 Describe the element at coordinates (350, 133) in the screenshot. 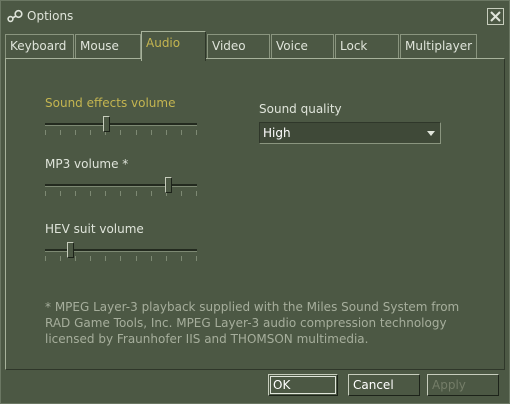

I see `sound-quality-dropdown: High` at that location.